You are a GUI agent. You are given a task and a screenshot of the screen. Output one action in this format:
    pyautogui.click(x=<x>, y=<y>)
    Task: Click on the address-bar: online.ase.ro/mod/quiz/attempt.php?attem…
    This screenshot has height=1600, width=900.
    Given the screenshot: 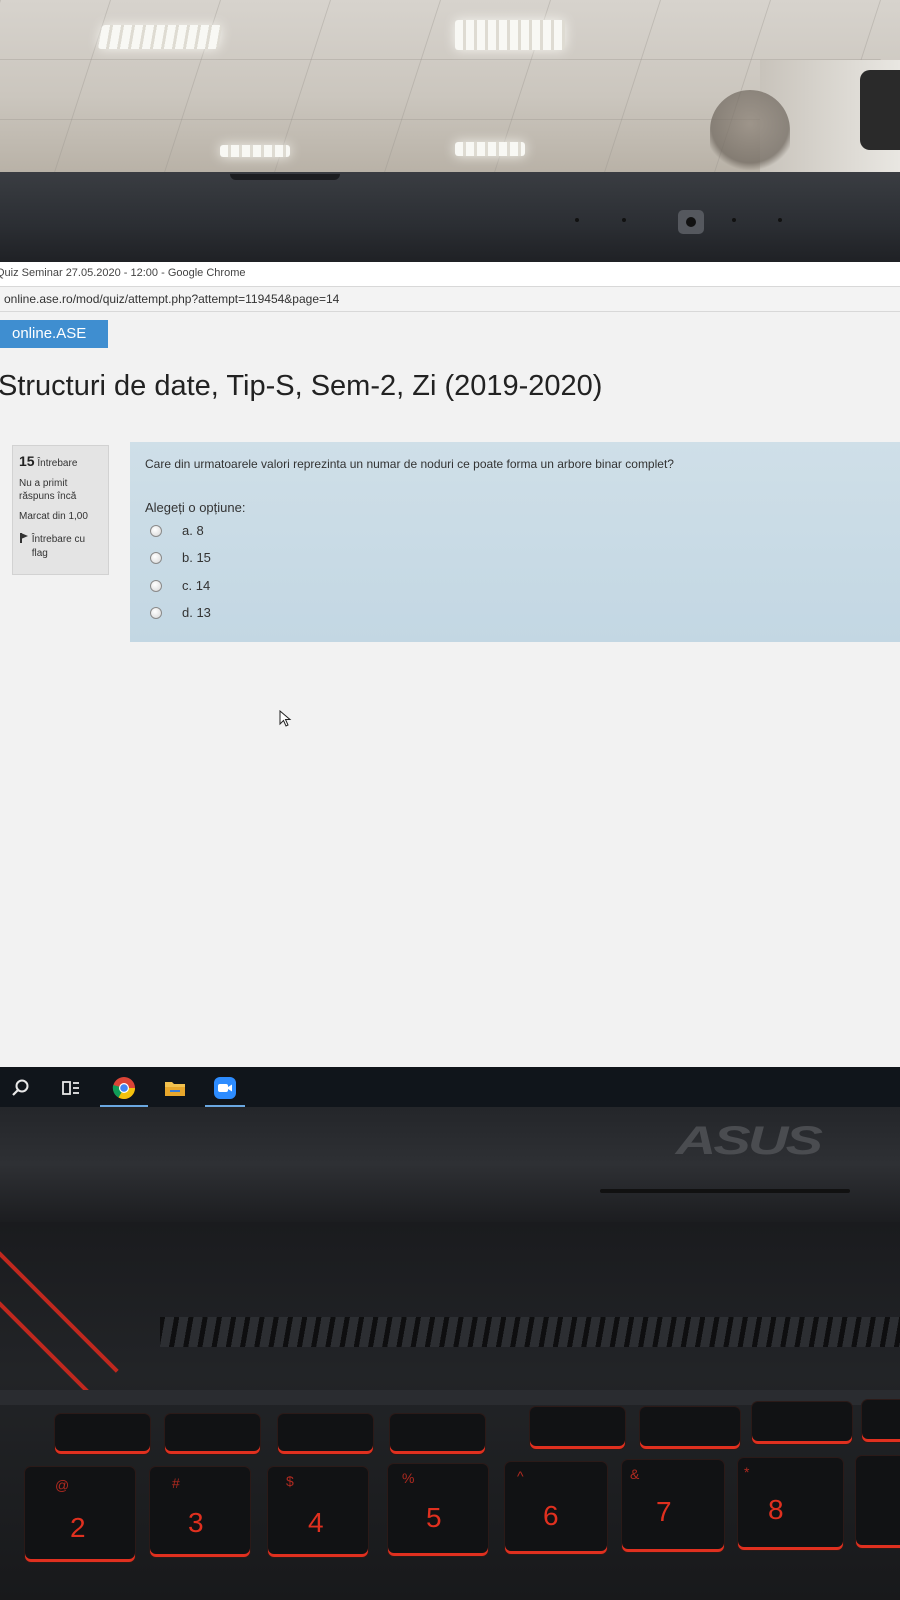 What is the action you would take?
    pyautogui.click(x=450, y=299)
    